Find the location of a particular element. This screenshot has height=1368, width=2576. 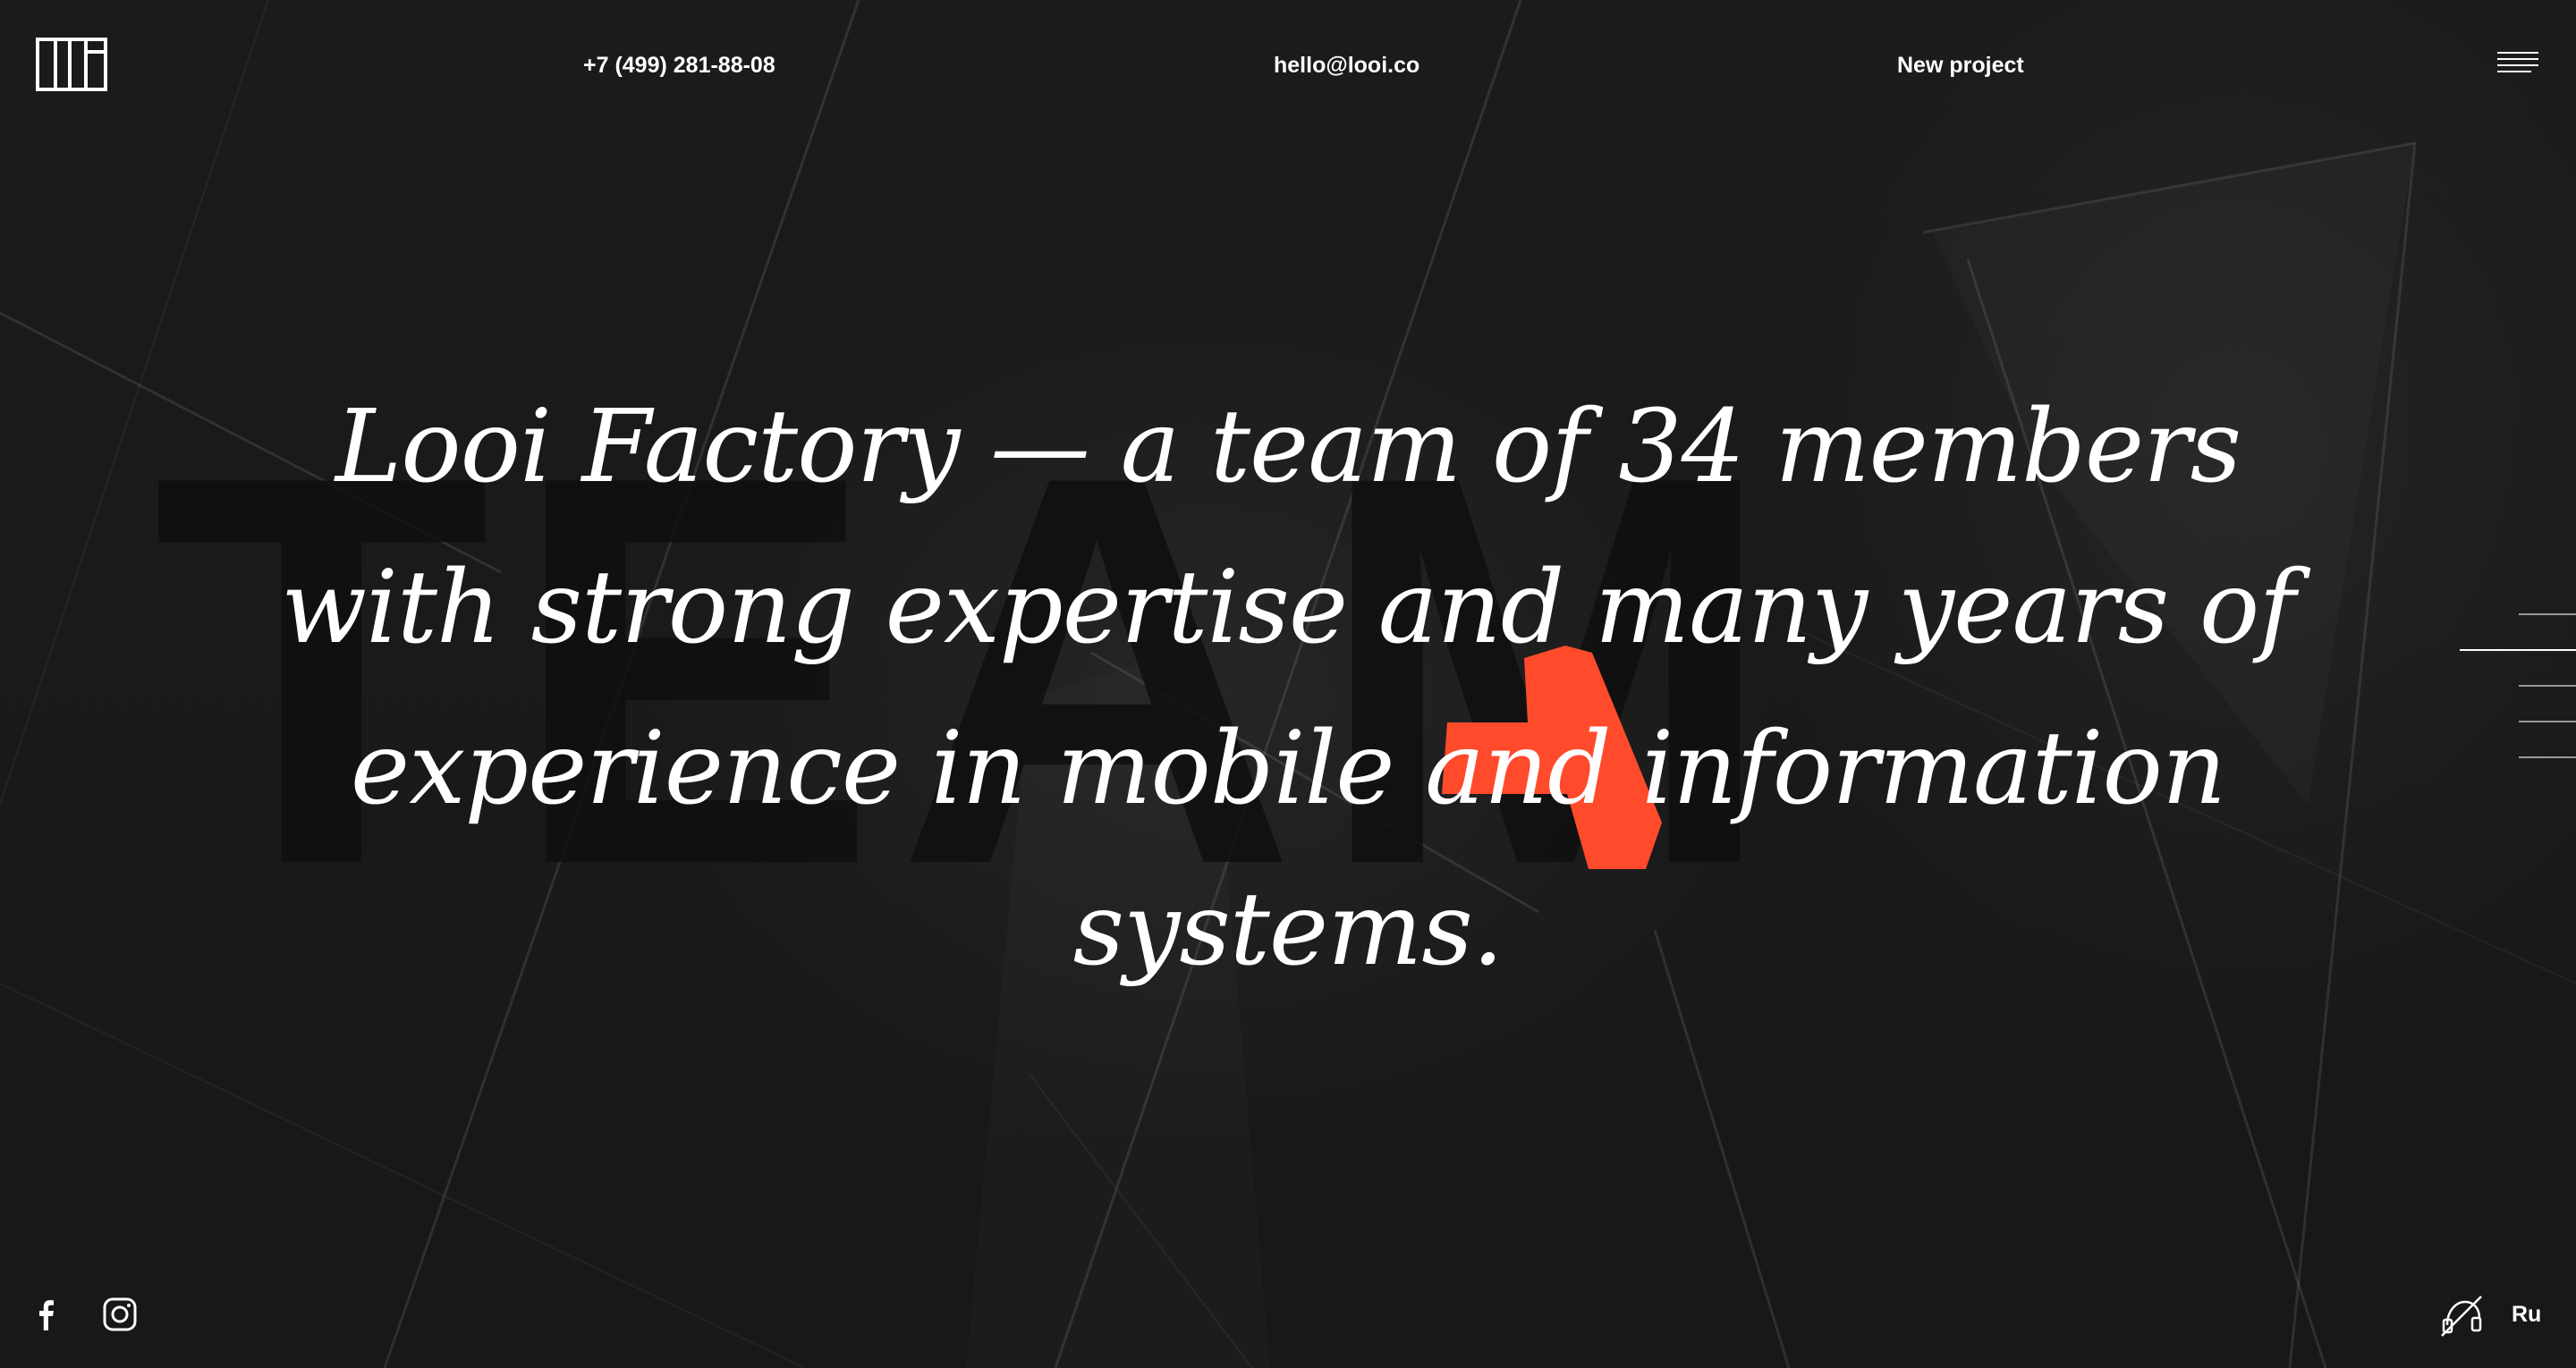

hamburger-menu-icon is located at coordinates (2518, 63).